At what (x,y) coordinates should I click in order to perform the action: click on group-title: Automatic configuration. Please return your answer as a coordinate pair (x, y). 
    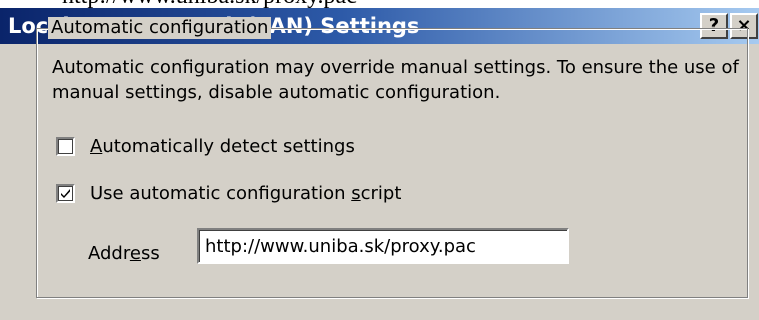
    Looking at the image, I should click on (160, 28).